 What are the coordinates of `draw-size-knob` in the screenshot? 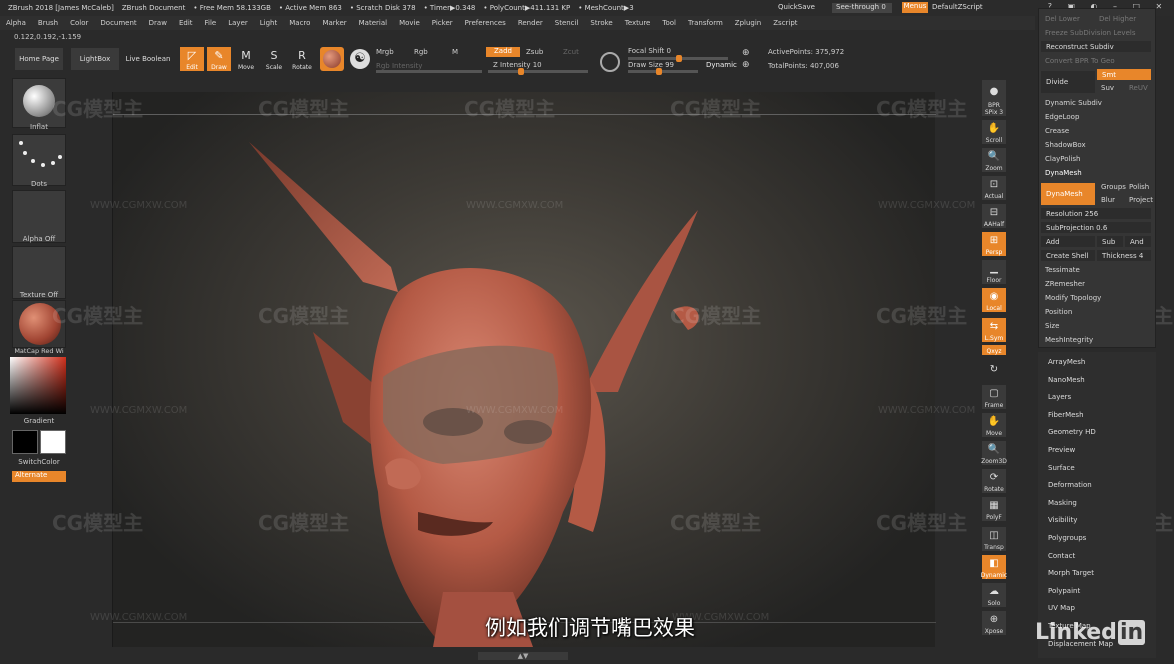 It's located at (659, 71).